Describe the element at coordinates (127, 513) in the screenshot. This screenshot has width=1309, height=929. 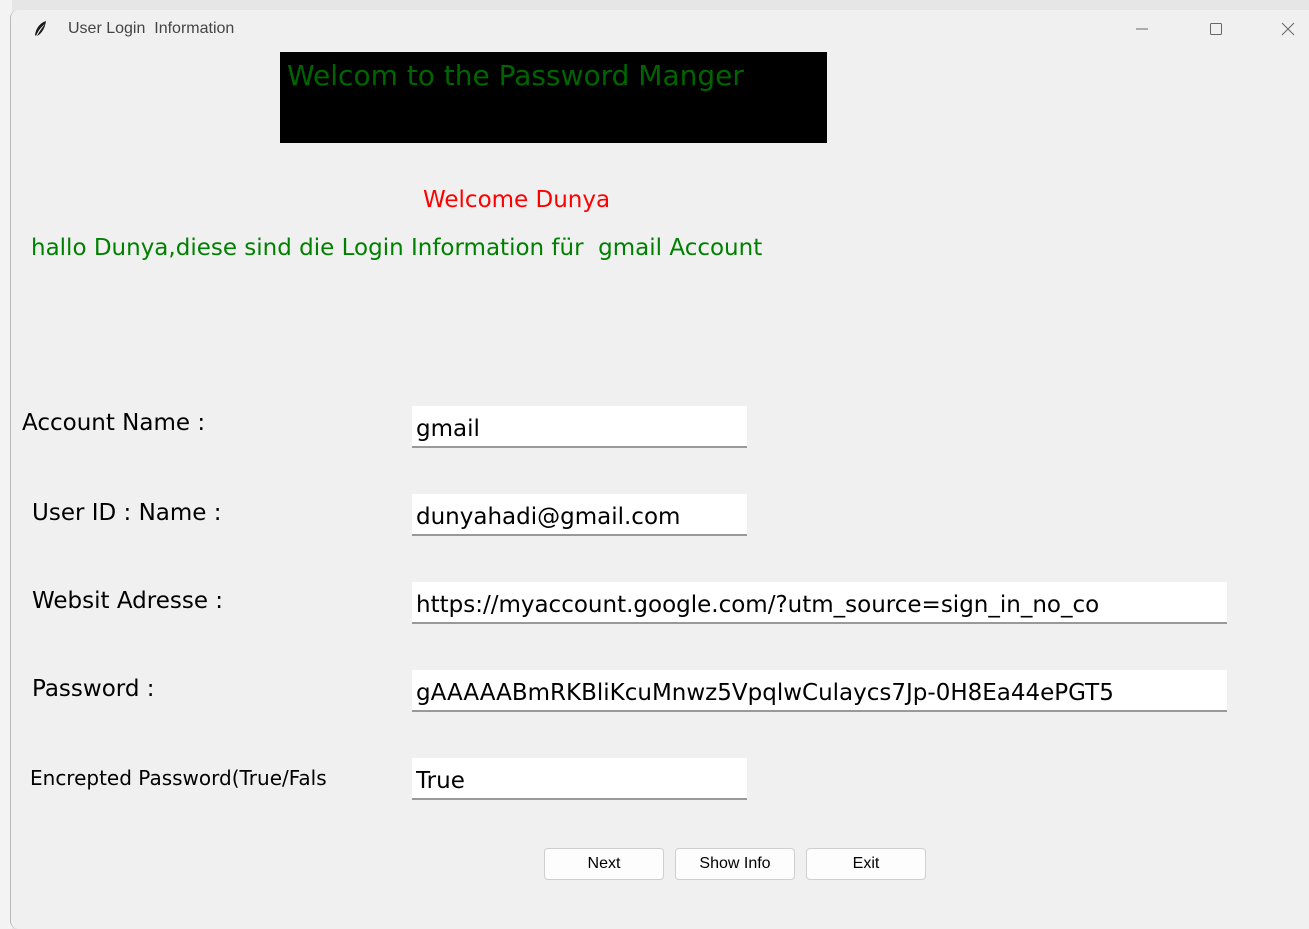
I see `user-id-label: User ID : Name :` at that location.